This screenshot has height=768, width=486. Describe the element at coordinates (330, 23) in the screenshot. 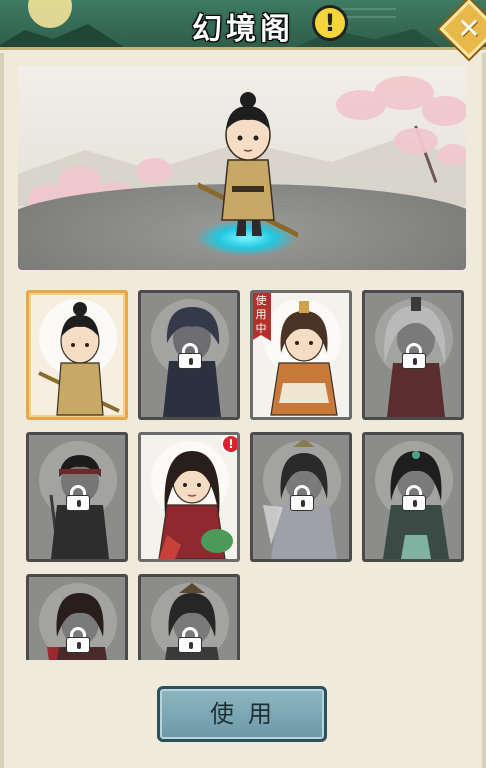

I see `exclamation-icon: !` at that location.